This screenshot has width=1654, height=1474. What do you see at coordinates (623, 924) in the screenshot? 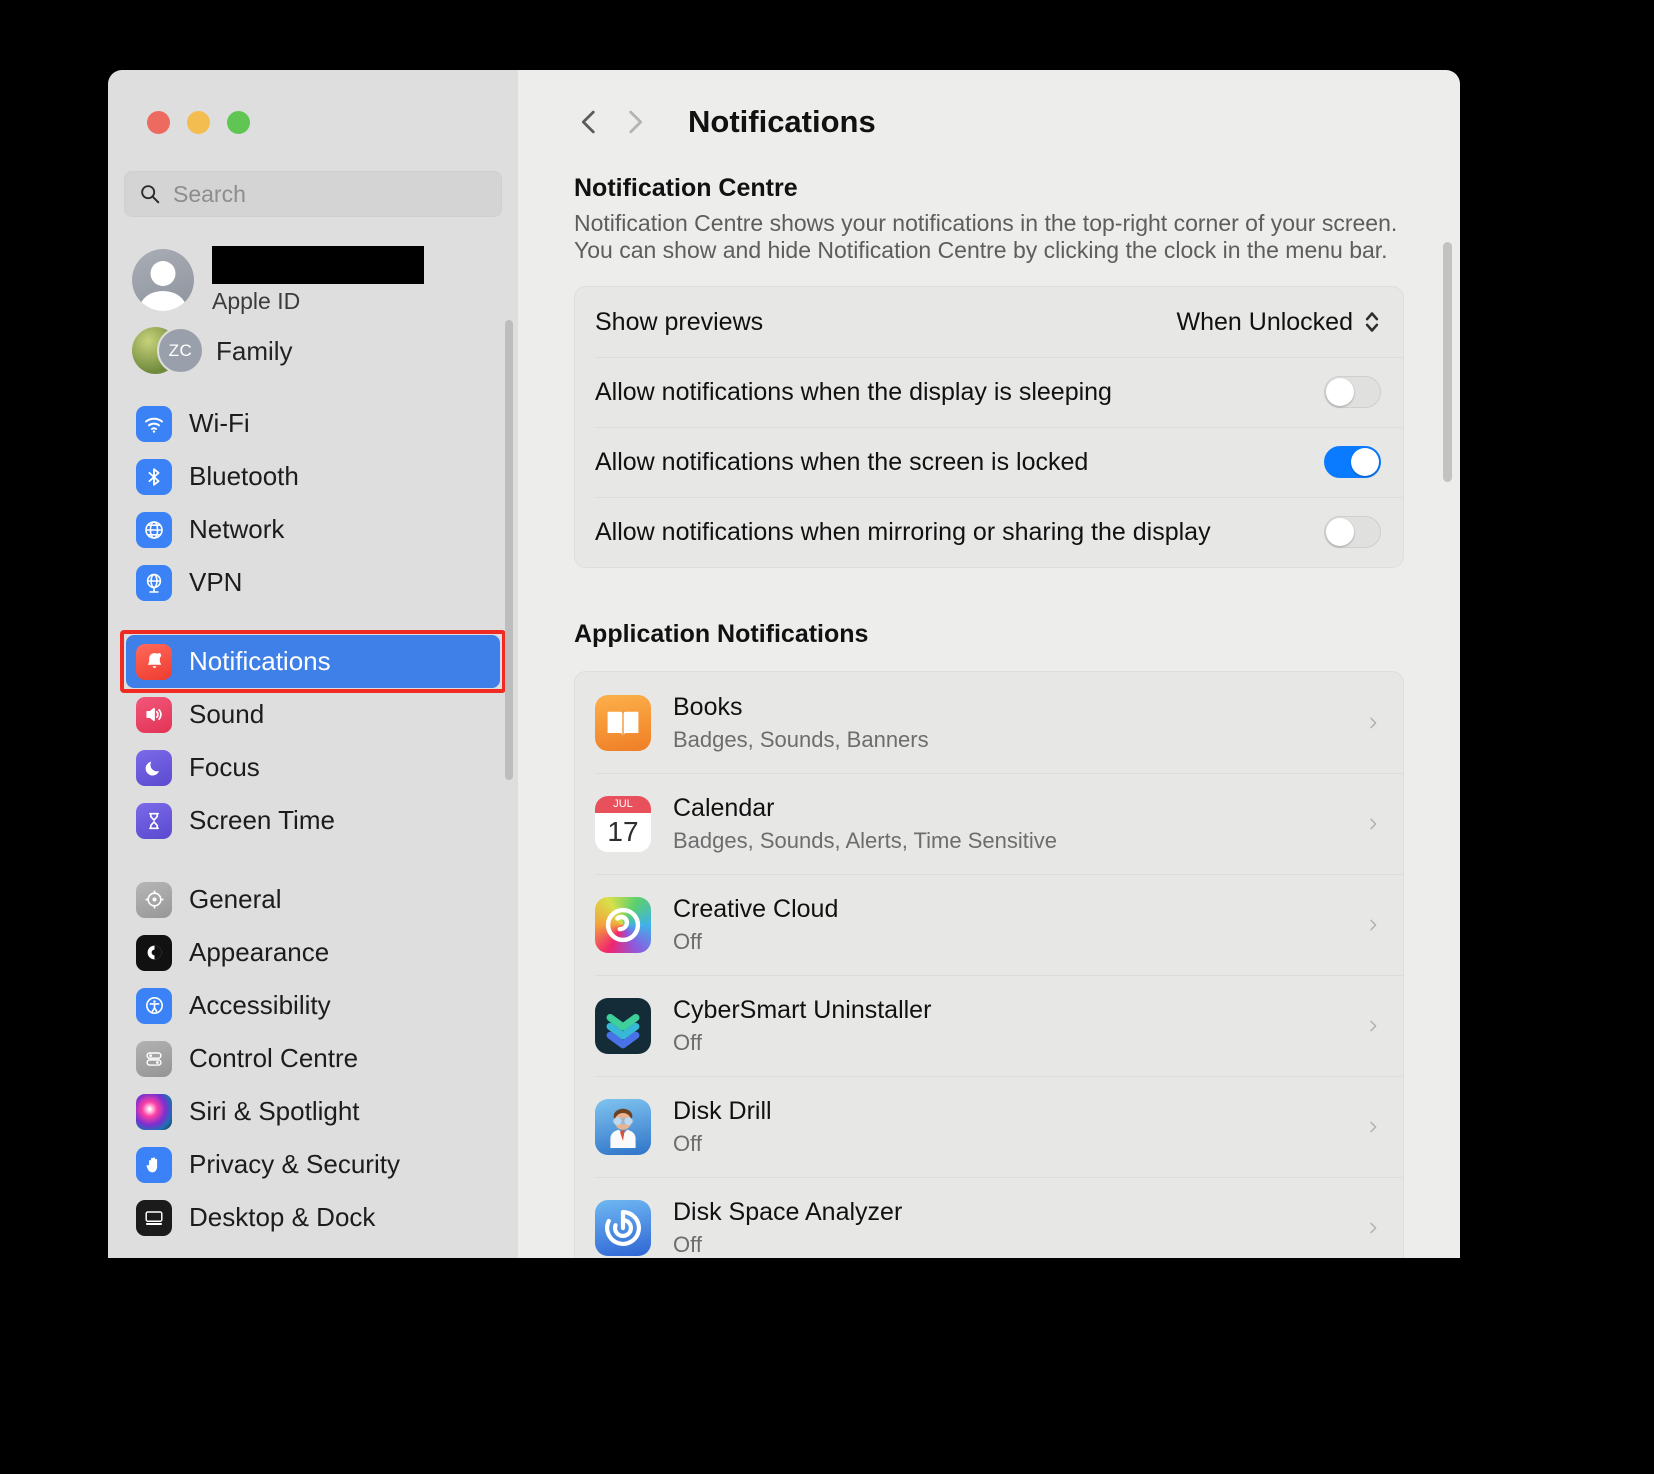
I see `creative-cloud-app-icon` at bounding box center [623, 924].